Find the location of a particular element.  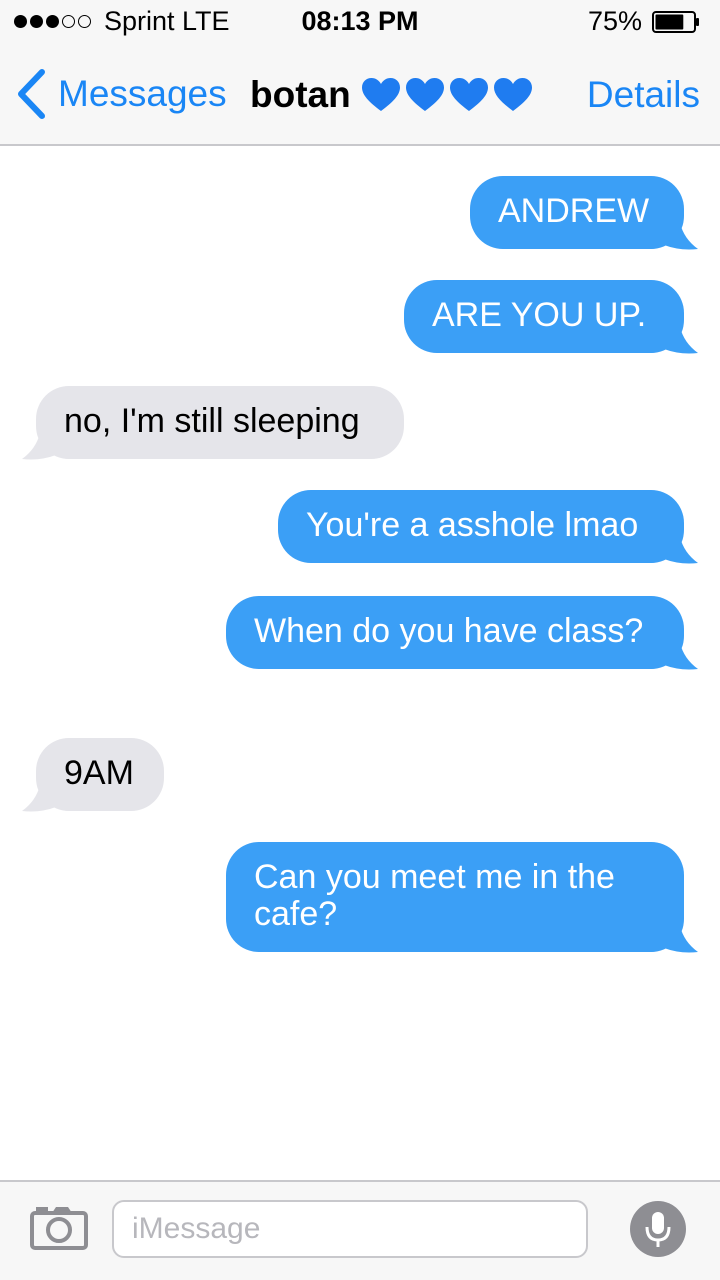

navigation-bar: Messages botan Details is located at coordinates (360, 95).